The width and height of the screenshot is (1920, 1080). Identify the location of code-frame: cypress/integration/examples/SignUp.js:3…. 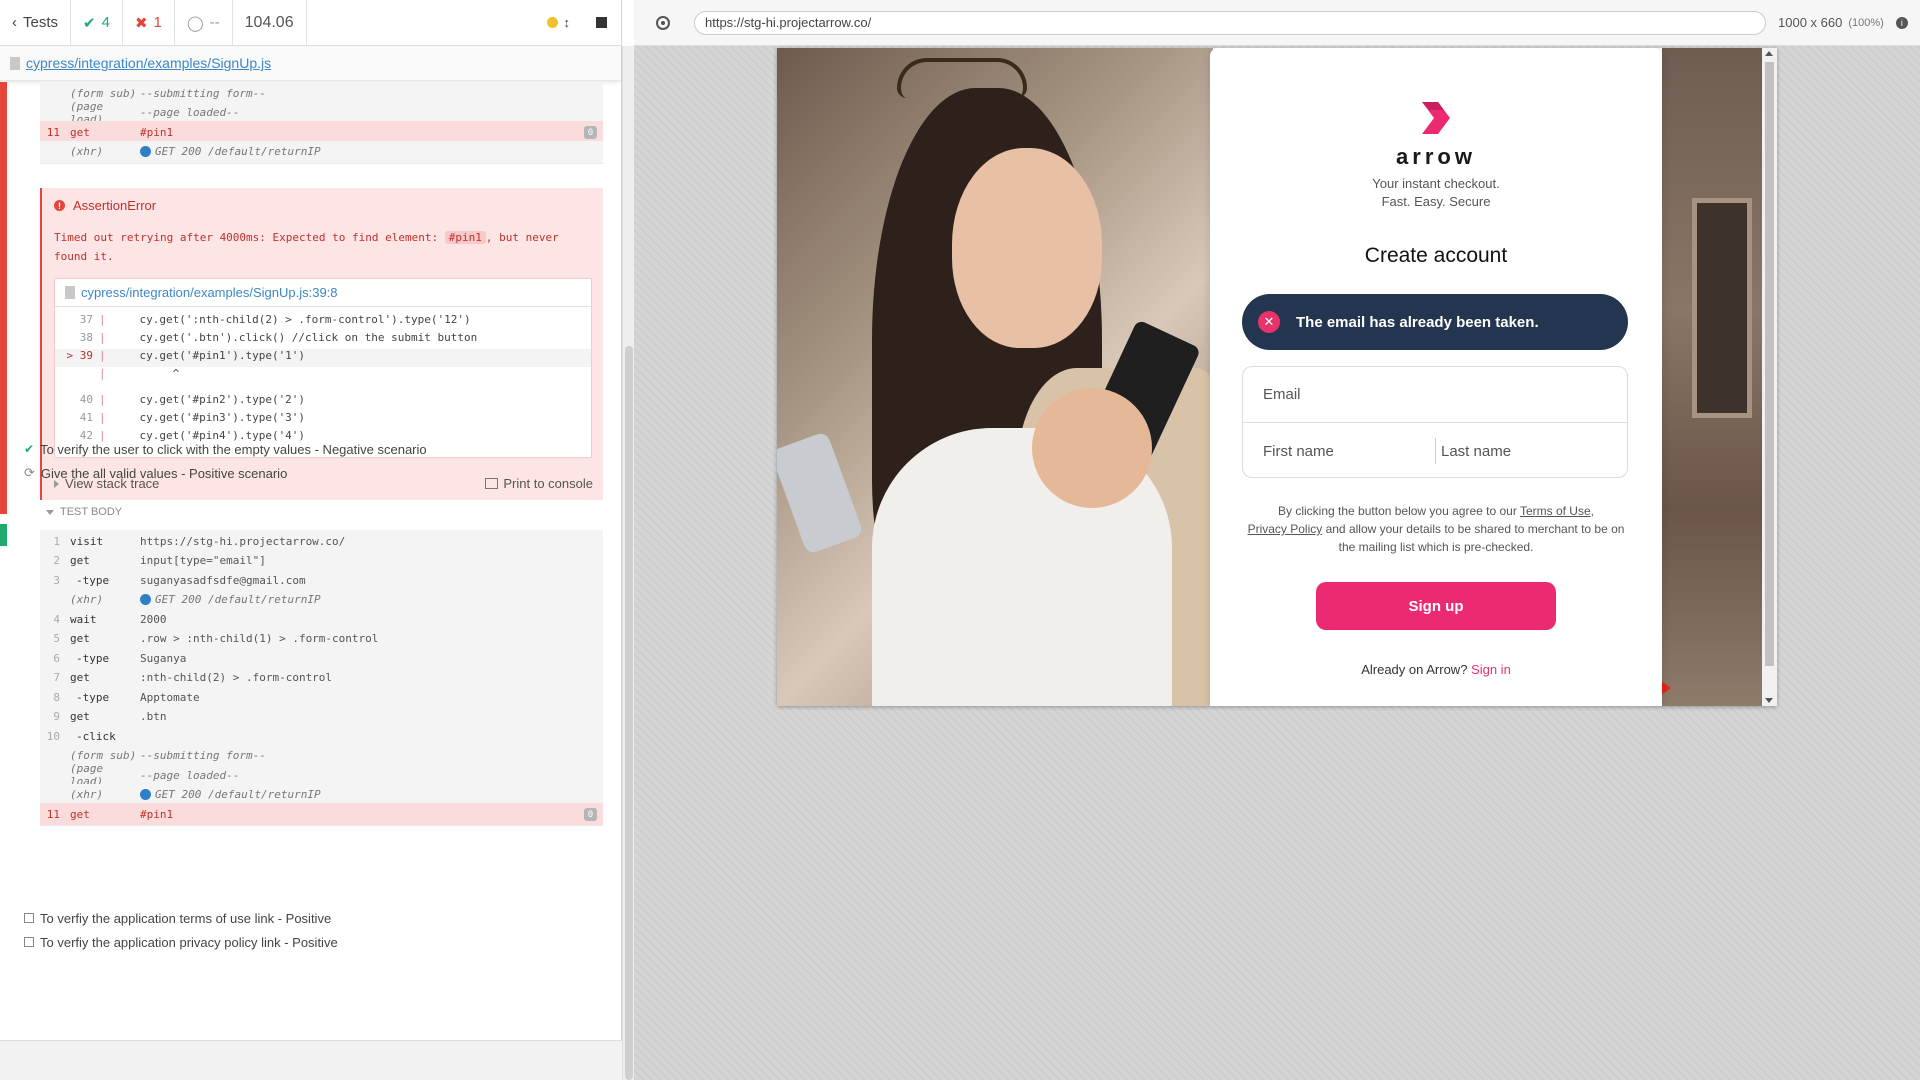
(323, 368).